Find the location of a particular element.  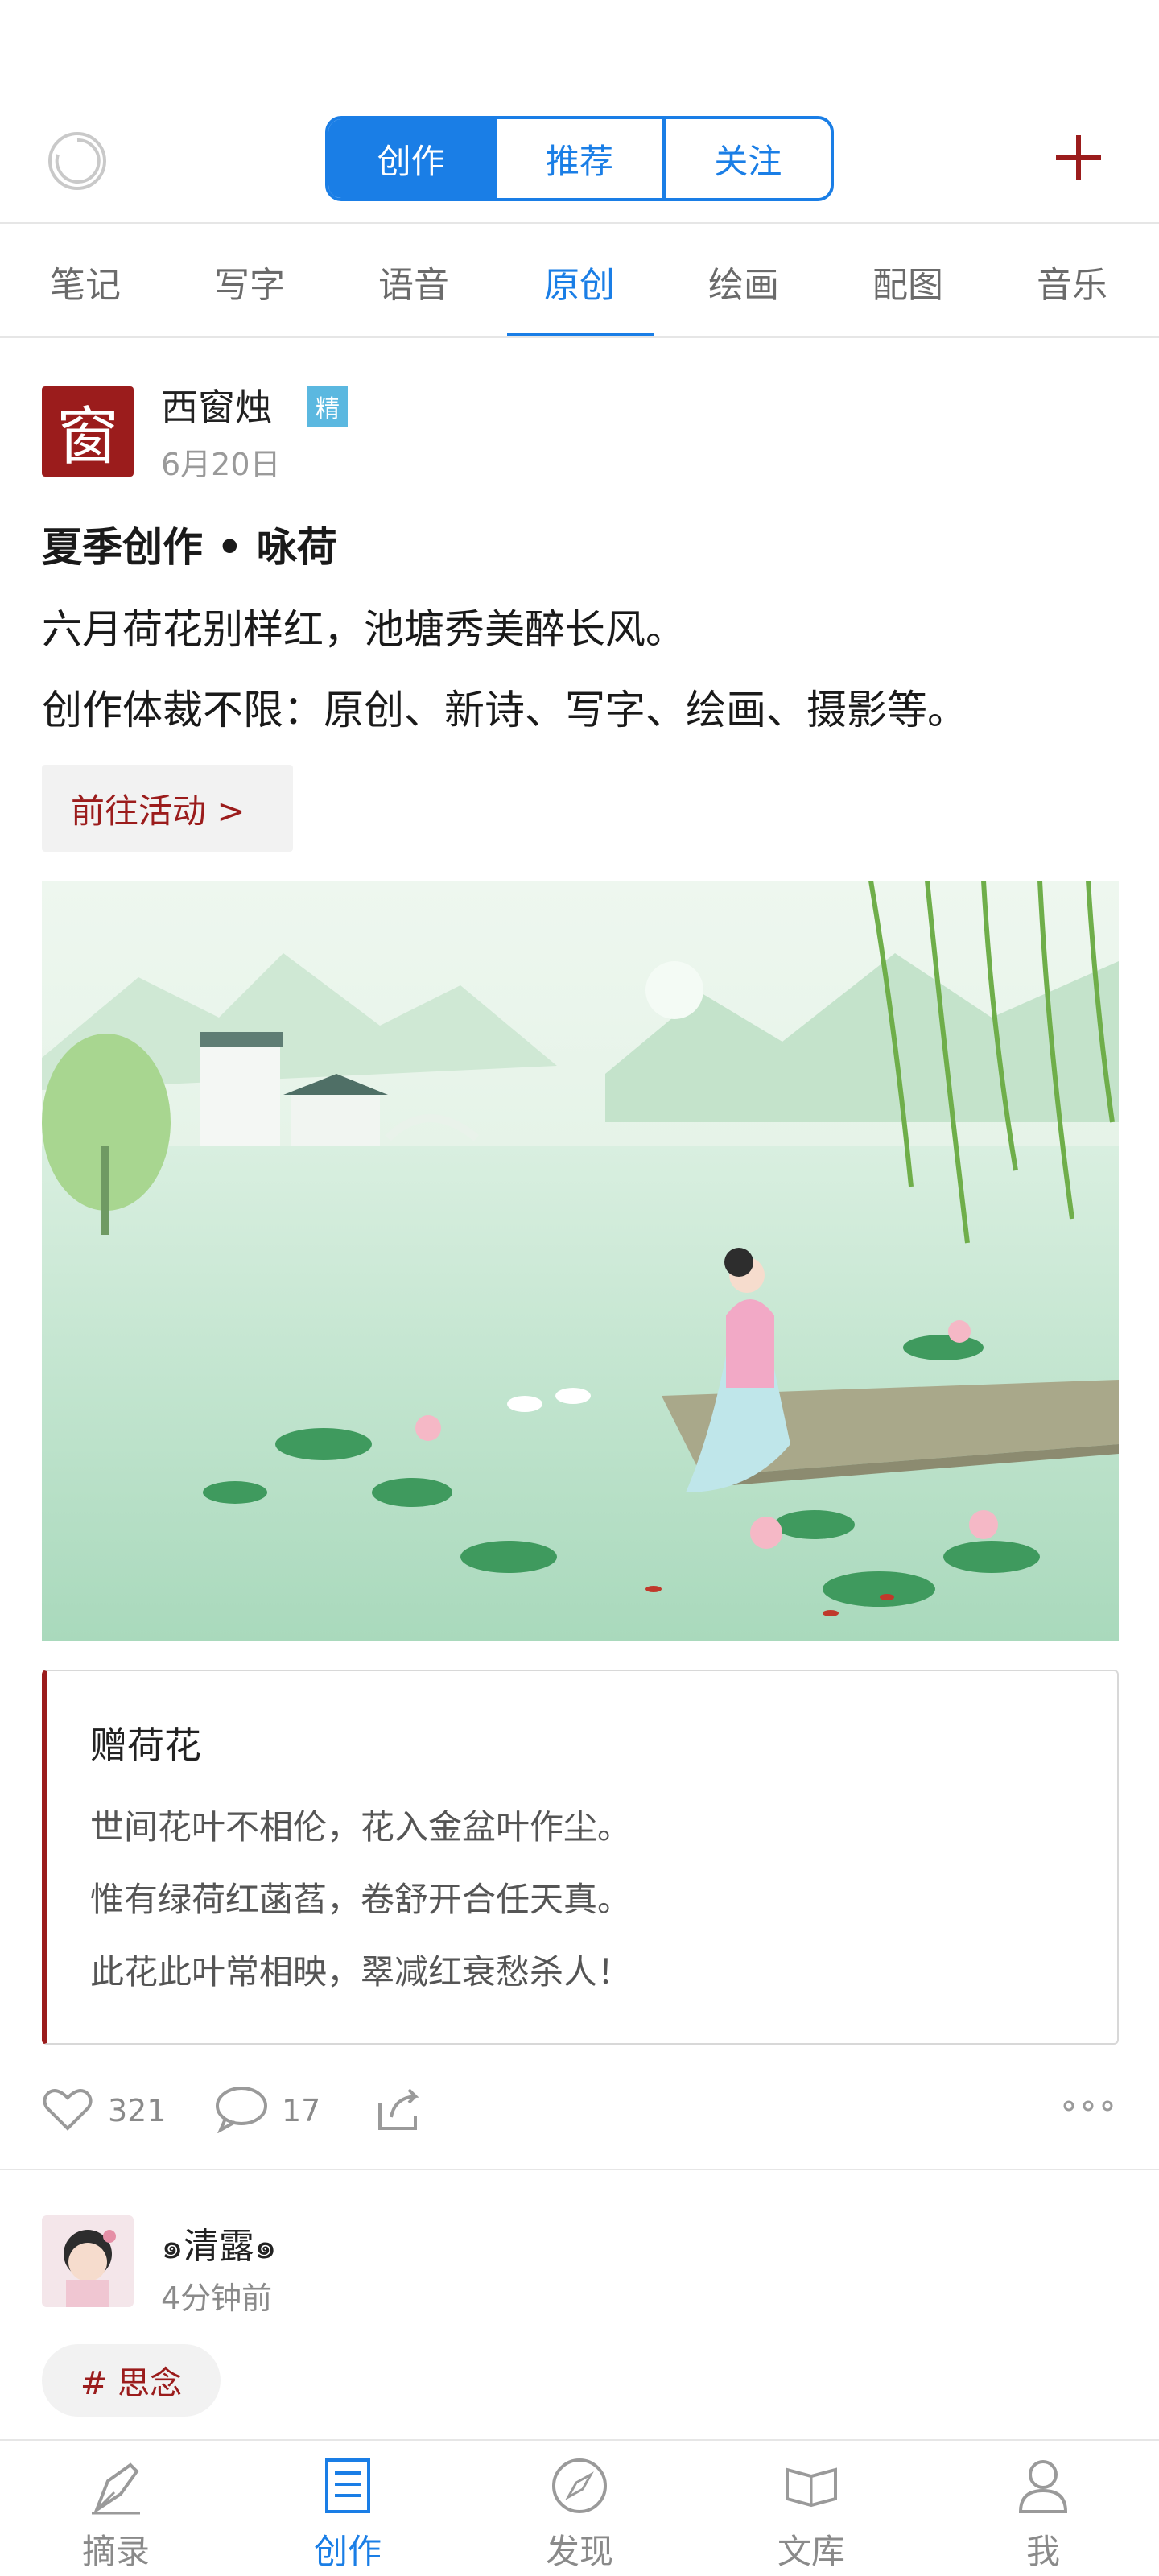

tab-illustration: 配图 is located at coordinates (907, 281).